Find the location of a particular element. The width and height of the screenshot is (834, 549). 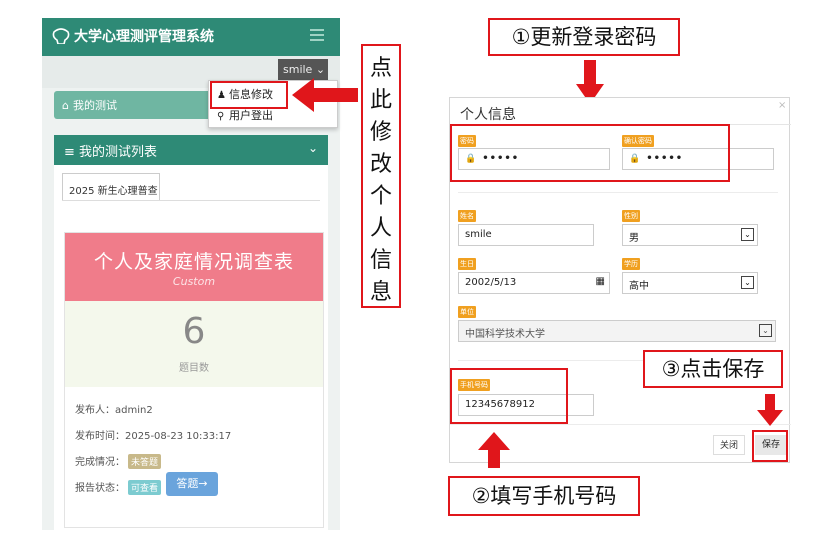

education-select: 高中 ⌄ is located at coordinates (690, 283).